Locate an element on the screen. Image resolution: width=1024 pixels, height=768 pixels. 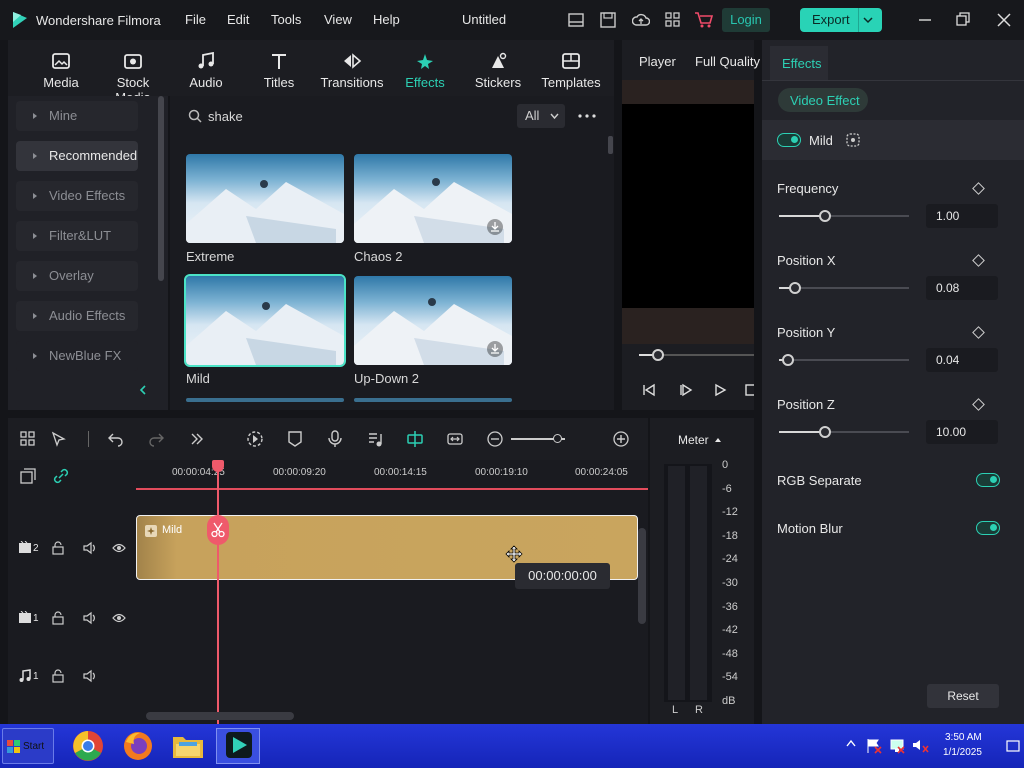
cloud-upload-icon is located at coordinates (641, 20).